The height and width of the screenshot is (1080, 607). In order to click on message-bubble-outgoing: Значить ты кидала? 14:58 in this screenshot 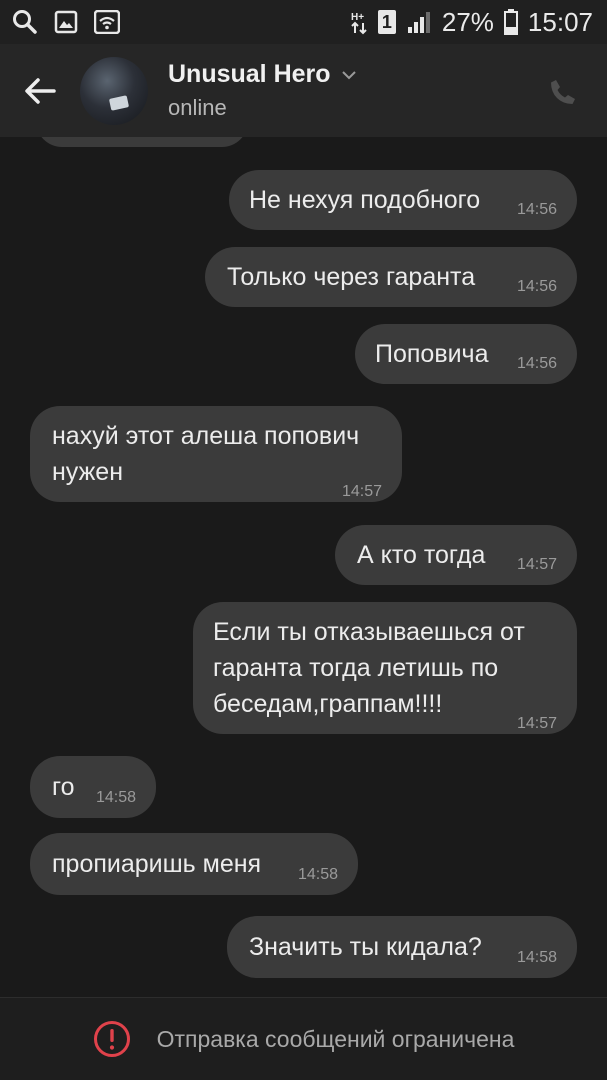, I will do `click(402, 947)`.